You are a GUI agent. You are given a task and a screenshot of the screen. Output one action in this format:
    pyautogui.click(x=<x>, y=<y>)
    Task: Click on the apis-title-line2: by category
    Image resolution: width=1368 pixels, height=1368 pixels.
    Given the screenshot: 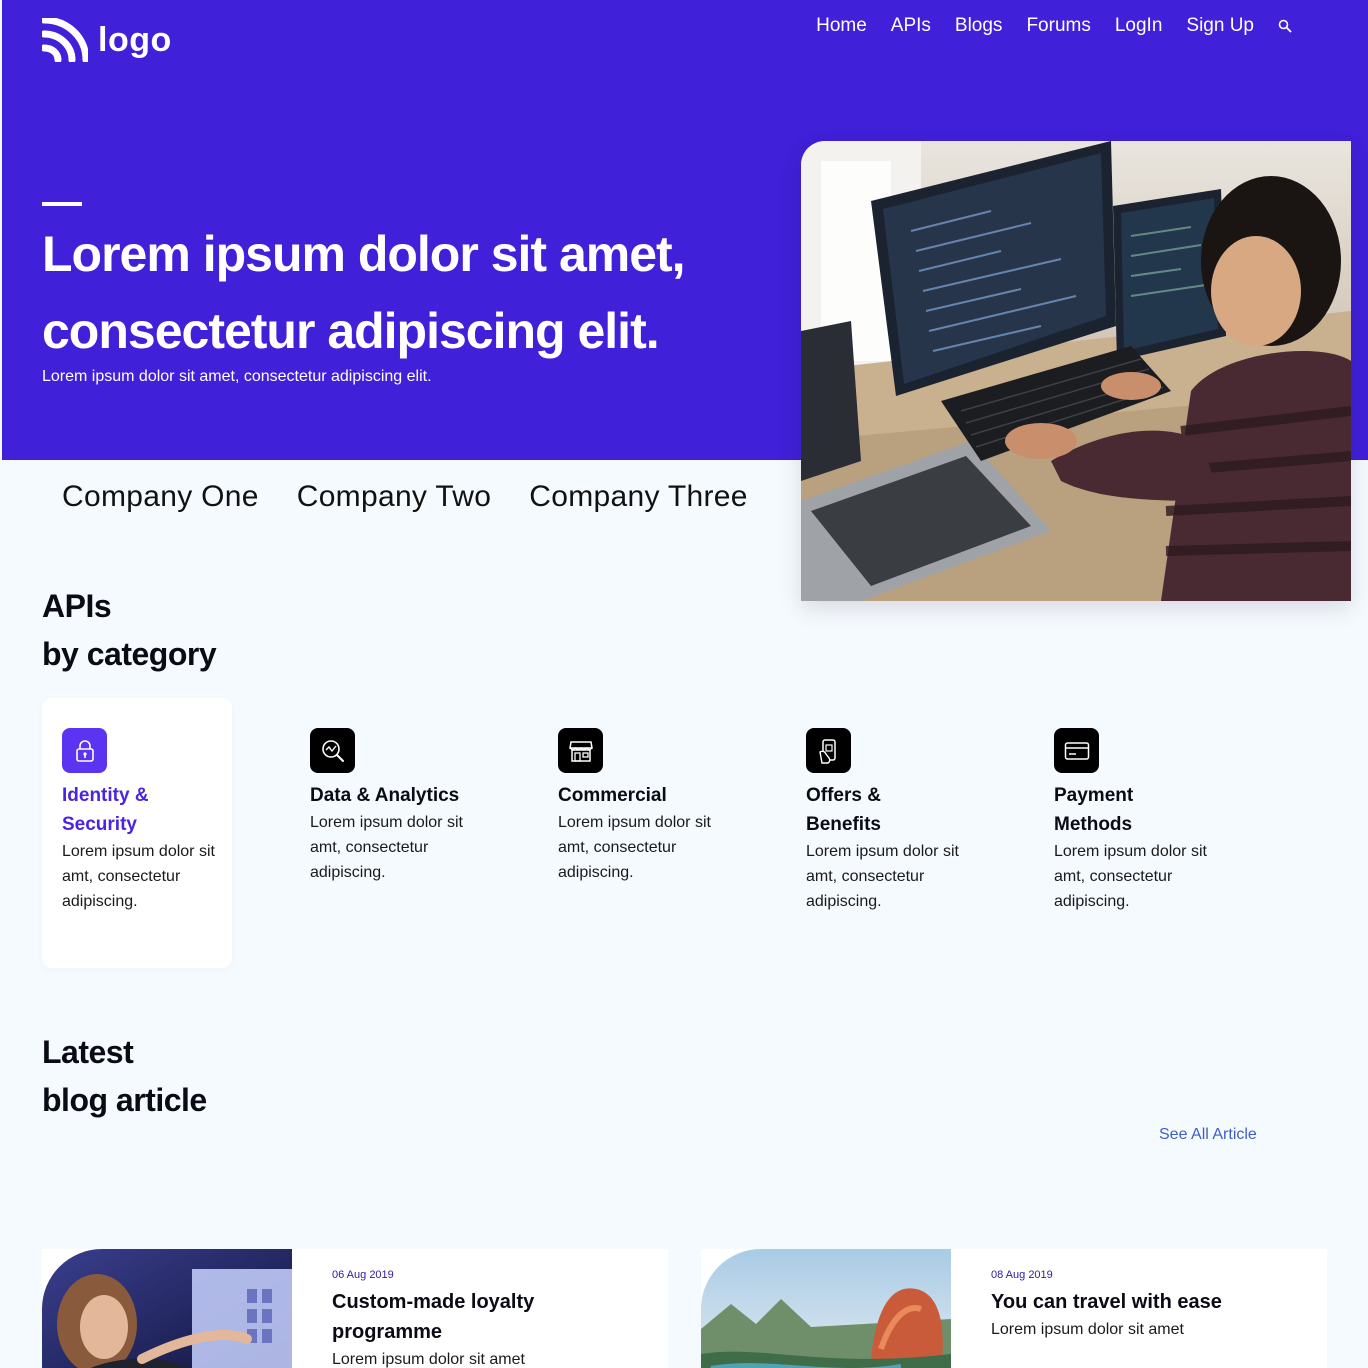 What is the action you would take?
    pyautogui.click(x=129, y=654)
    